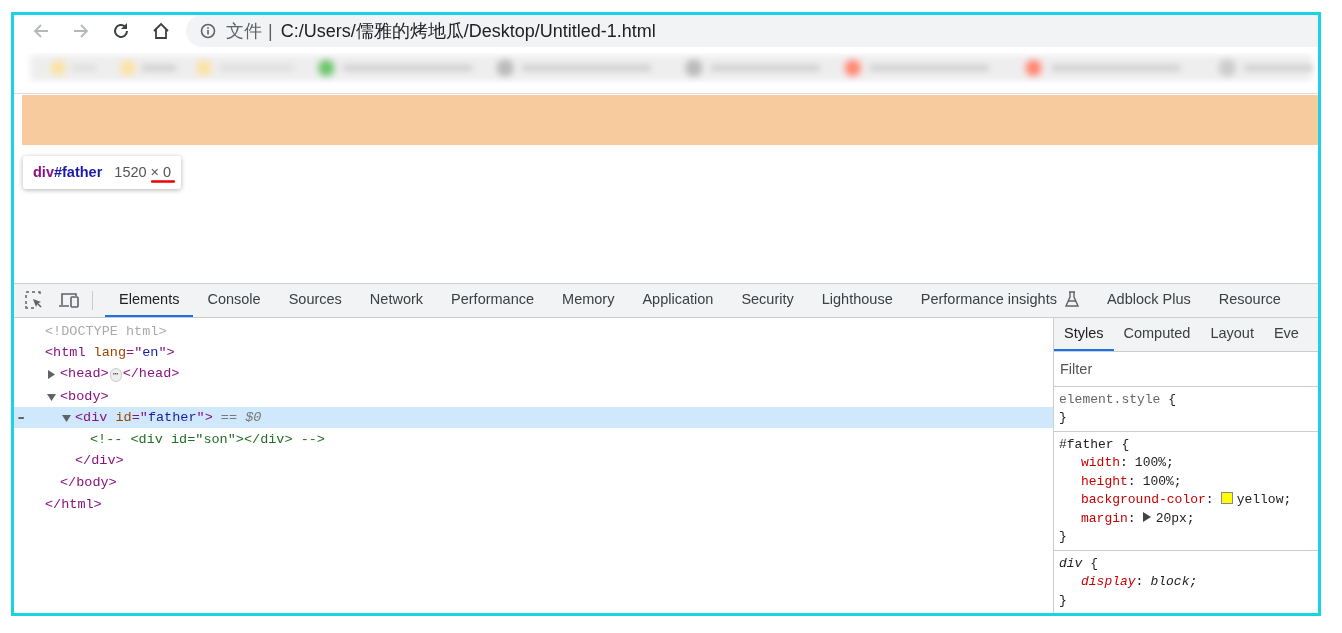 This screenshot has height=633, width=1342. Describe the element at coordinates (110, 353) in the screenshot. I see `code-line: <html lang="en">` at that location.